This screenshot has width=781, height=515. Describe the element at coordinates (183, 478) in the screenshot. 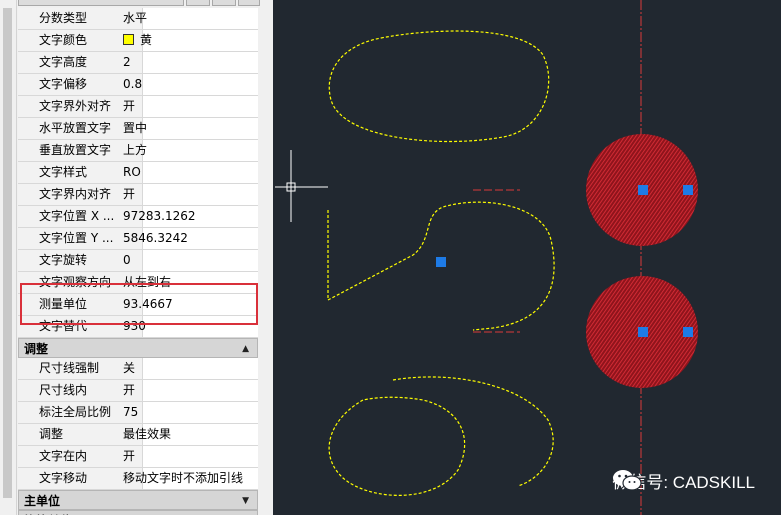

I see `property-value-text: 移动文字时不添加引线` at that location.